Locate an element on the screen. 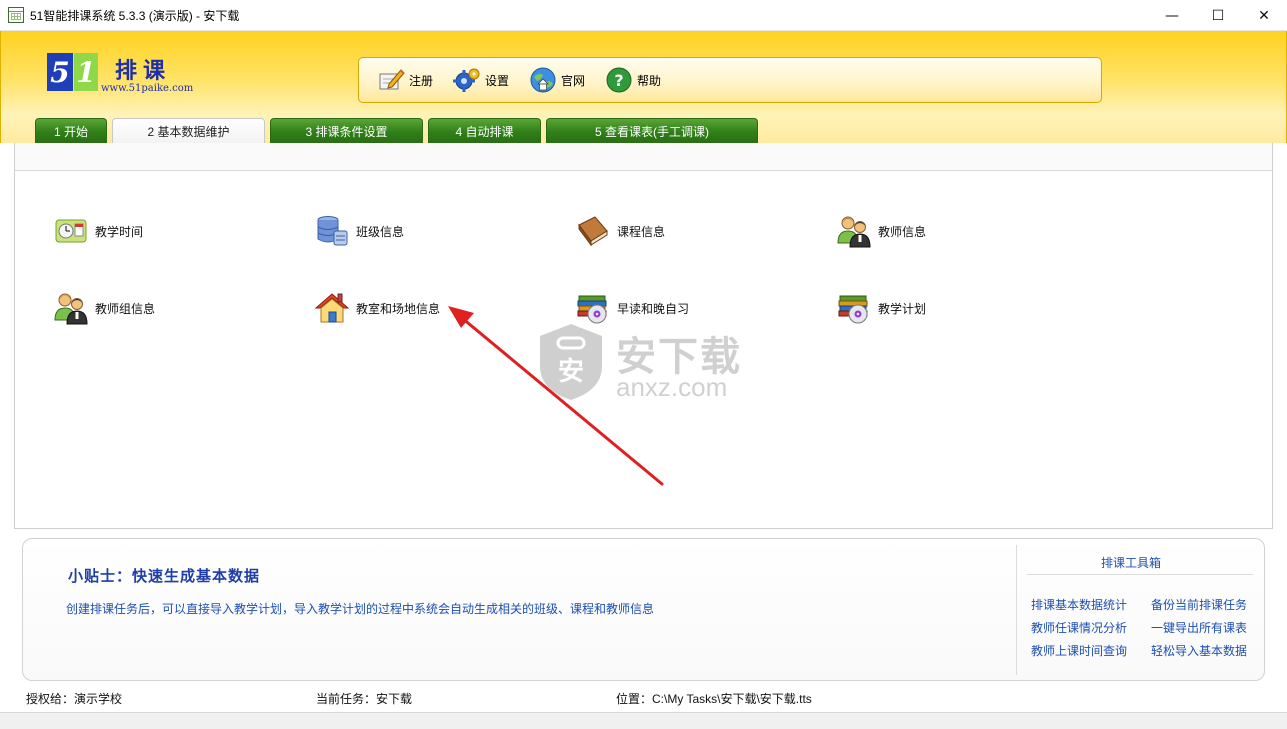 The width and height of the screenshot is (1287, 729). classroom-info-item: 教室和场地信息 is located at coordinates (377, 308).